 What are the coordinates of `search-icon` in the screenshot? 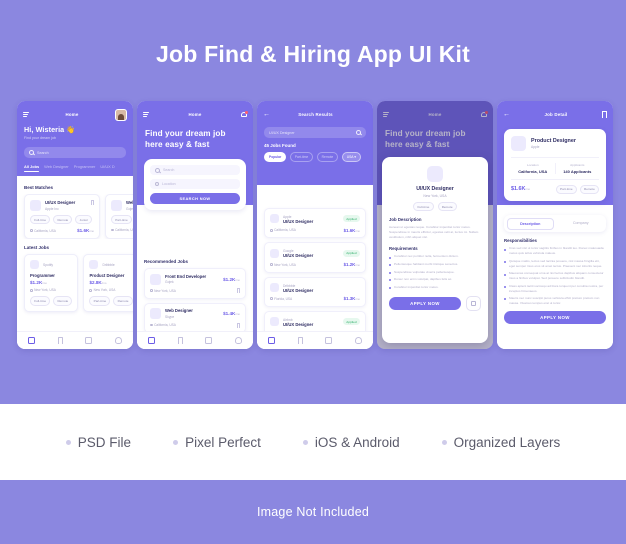 It's located at (358, 132).